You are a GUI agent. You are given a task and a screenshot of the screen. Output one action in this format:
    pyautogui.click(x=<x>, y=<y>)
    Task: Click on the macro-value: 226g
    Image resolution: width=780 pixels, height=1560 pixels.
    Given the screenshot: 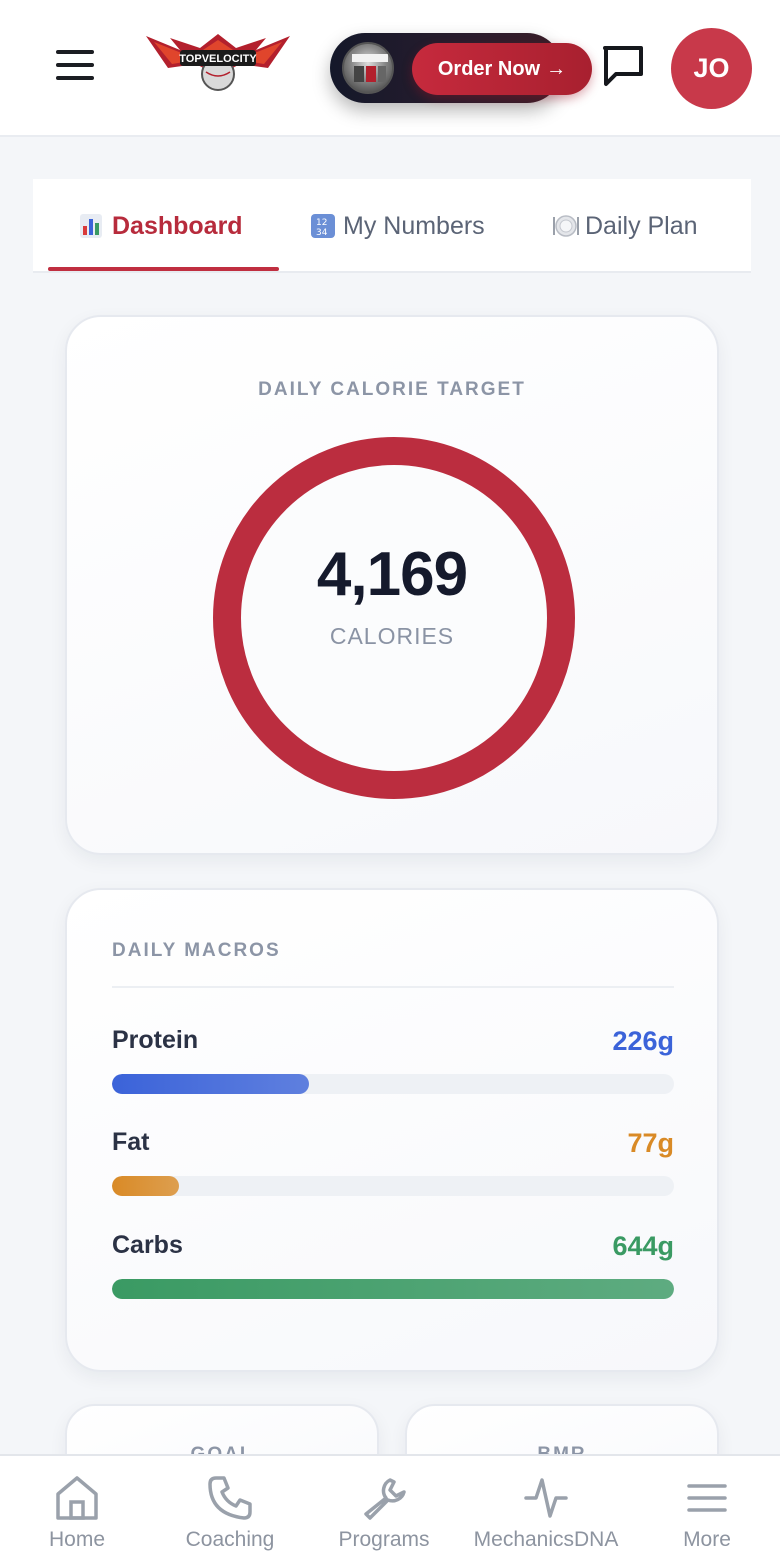 What is the action you would take?
    pyautogui.click(x=643, y=1041)
    